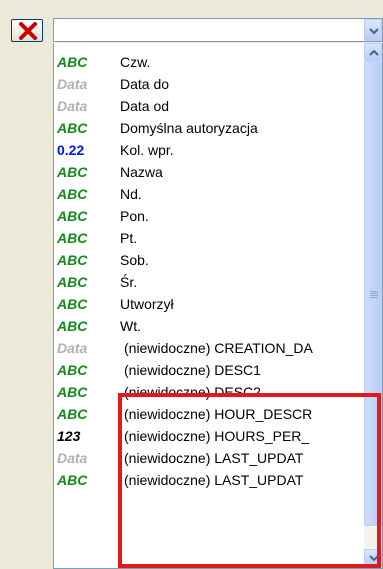  I want to click on scroll-thumb, so click(373, 293).